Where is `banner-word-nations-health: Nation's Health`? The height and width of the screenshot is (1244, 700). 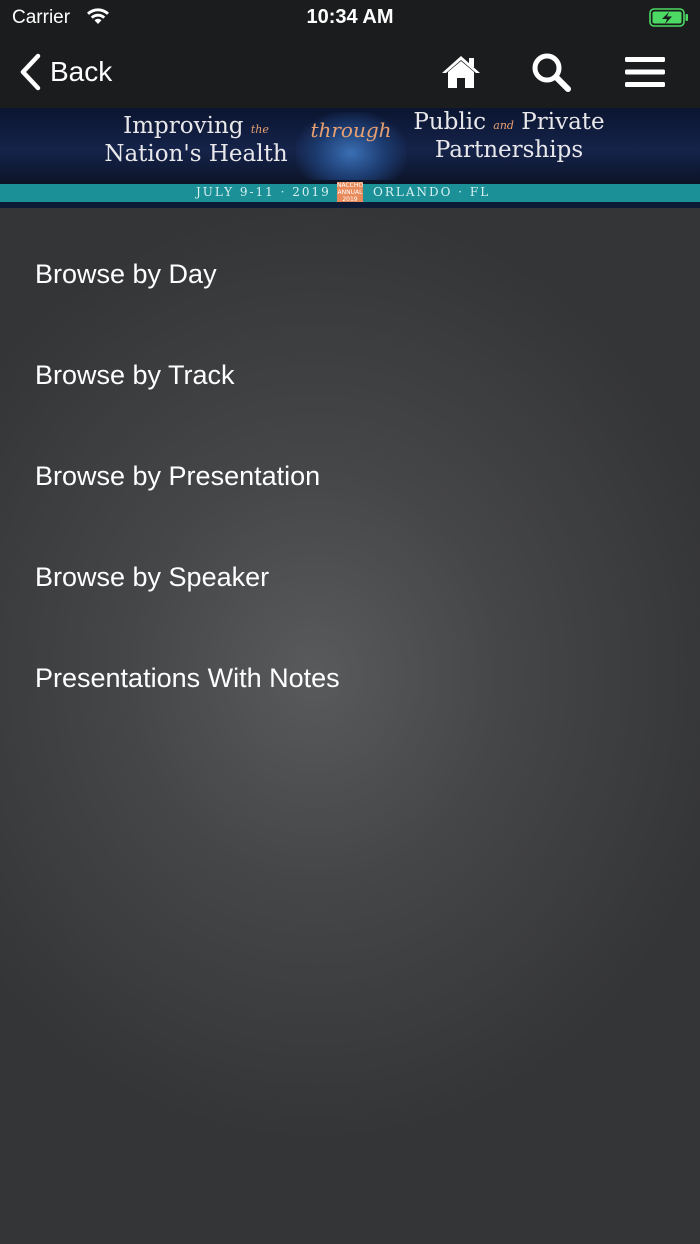
banner-word-nations-health: Nation's Health is located at coordinates (196, 154).